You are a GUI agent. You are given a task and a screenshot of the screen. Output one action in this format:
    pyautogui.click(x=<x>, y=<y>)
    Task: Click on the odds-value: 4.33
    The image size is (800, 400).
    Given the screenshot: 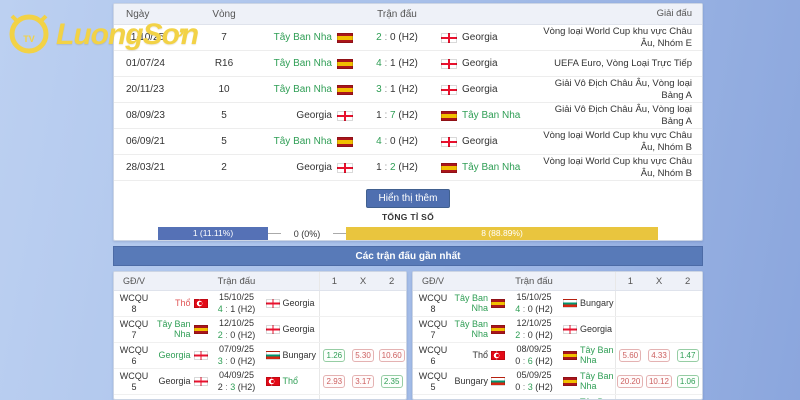 What is the action you would take?
    pyautogui.click(x=659, y=355)
    